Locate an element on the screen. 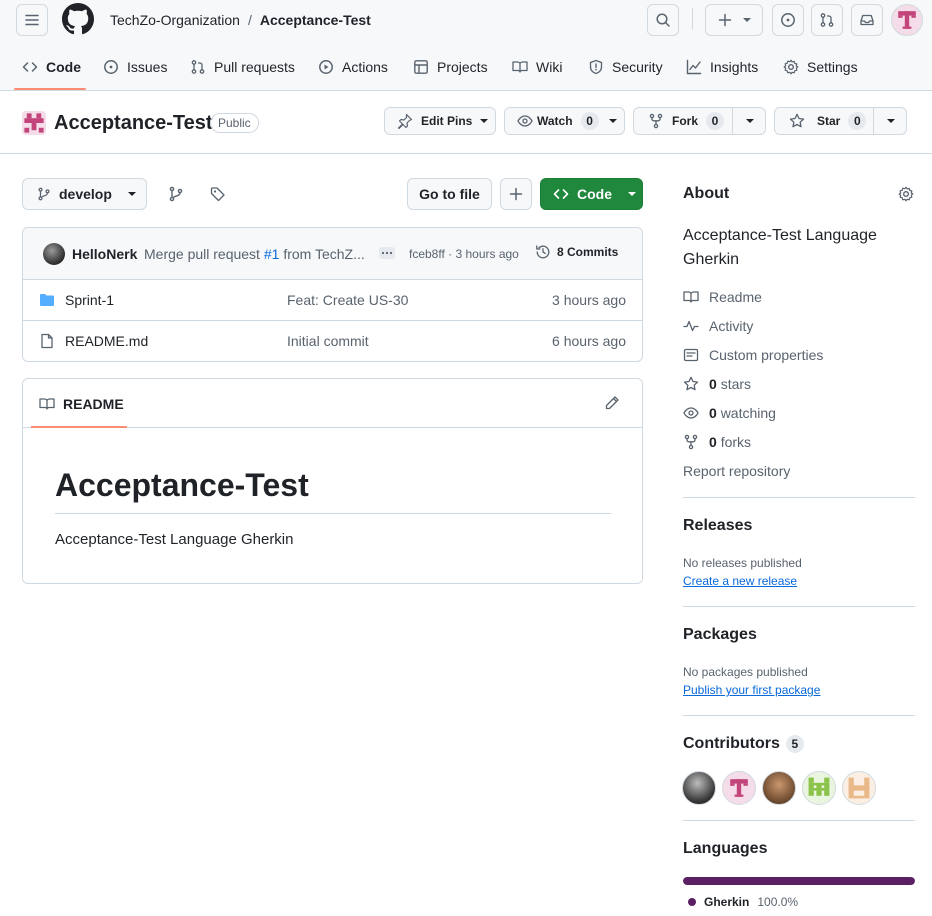  tab-wiki: Wiki is located at coordinates (537, 67).